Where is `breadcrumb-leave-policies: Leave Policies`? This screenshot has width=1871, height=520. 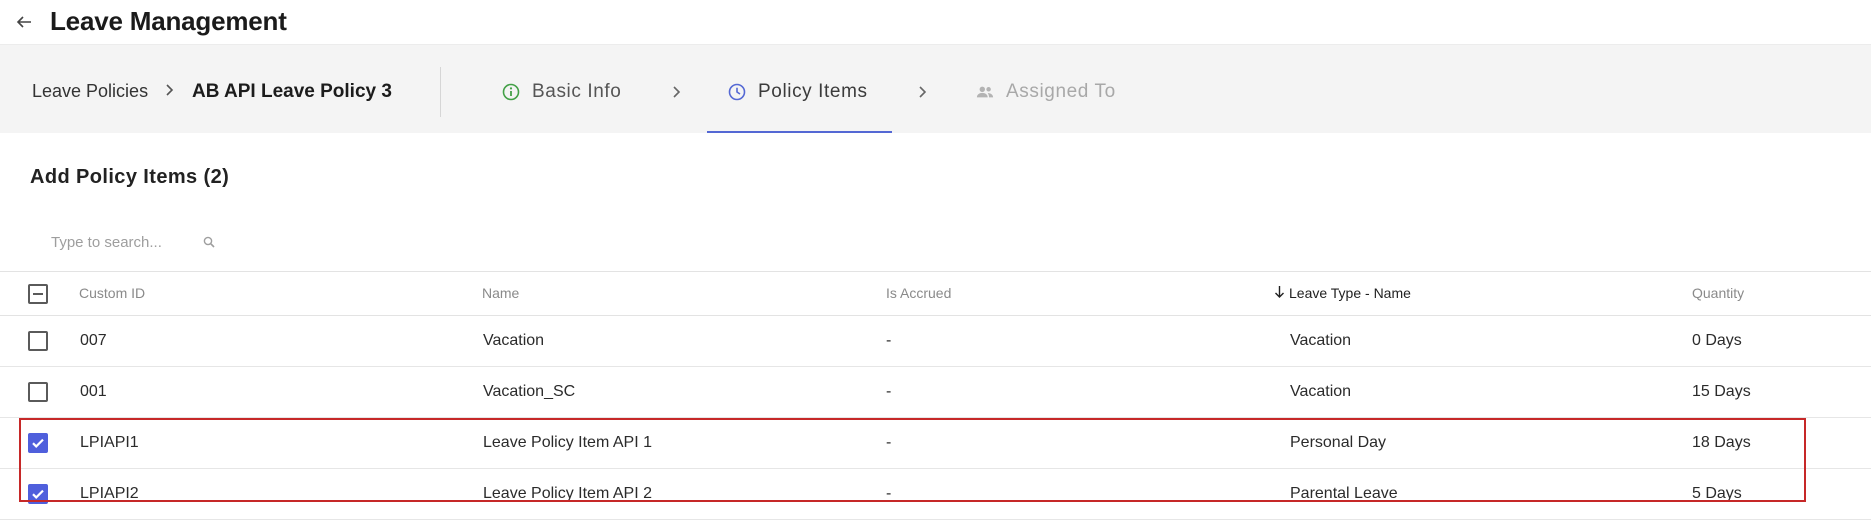
breadcrumb-leave-policies: Leave Policies is located at coordinates (90, 91).